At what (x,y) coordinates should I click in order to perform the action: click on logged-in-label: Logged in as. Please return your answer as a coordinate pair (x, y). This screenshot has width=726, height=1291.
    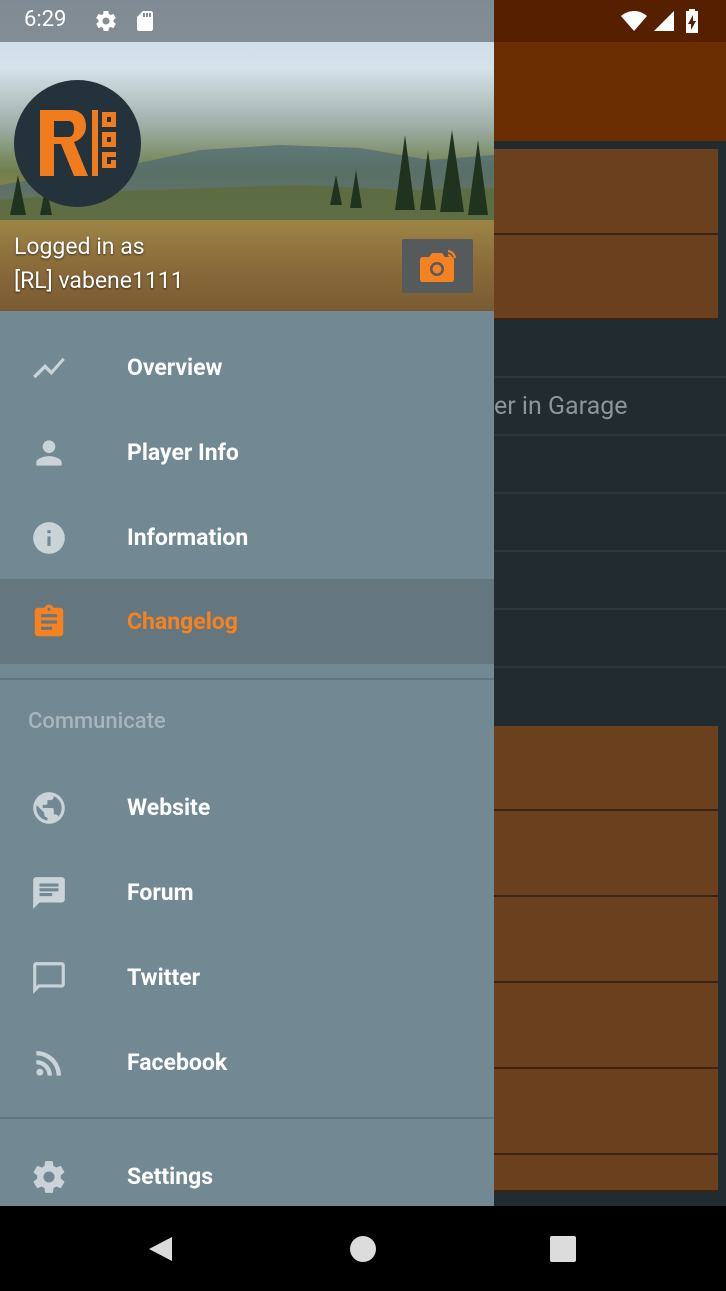
    Looking at the image, I should click on (79, 246).